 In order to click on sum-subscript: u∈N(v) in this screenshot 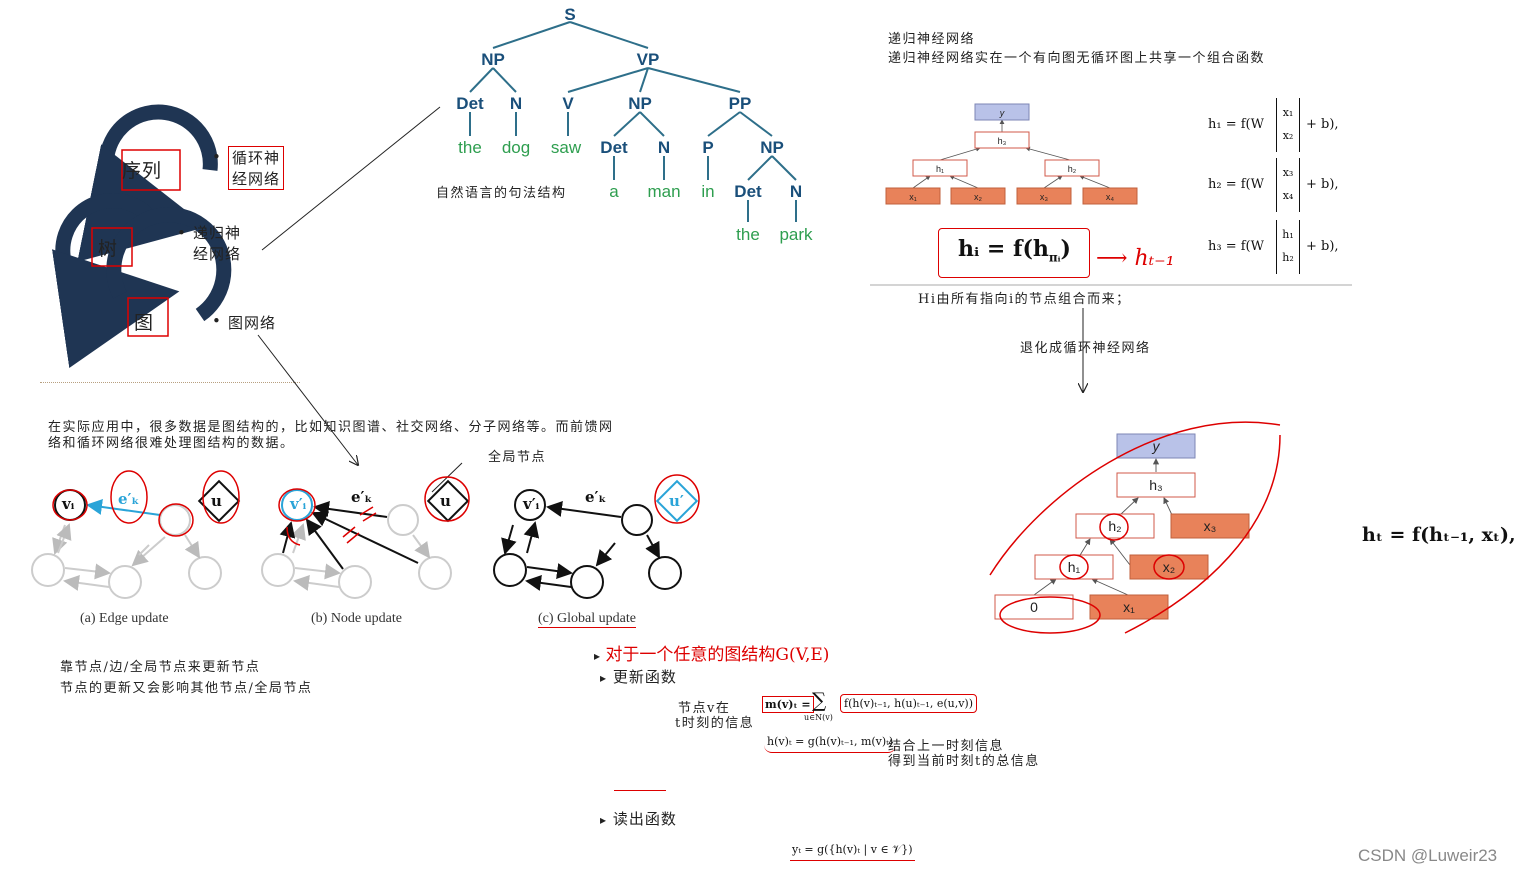, I will do `click(818, 717)`.